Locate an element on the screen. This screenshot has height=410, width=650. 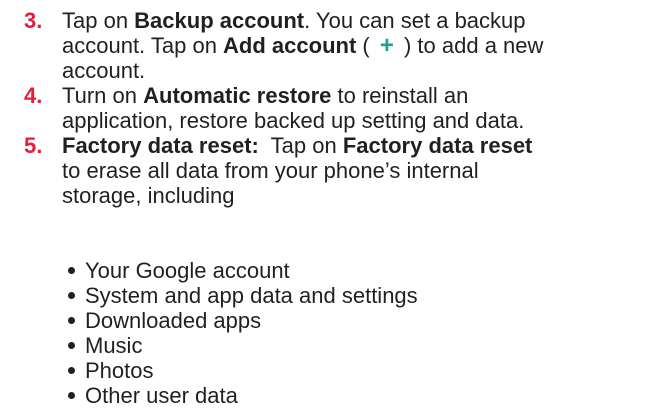
bold-term: Backup account is located at coordinates (219, 20).